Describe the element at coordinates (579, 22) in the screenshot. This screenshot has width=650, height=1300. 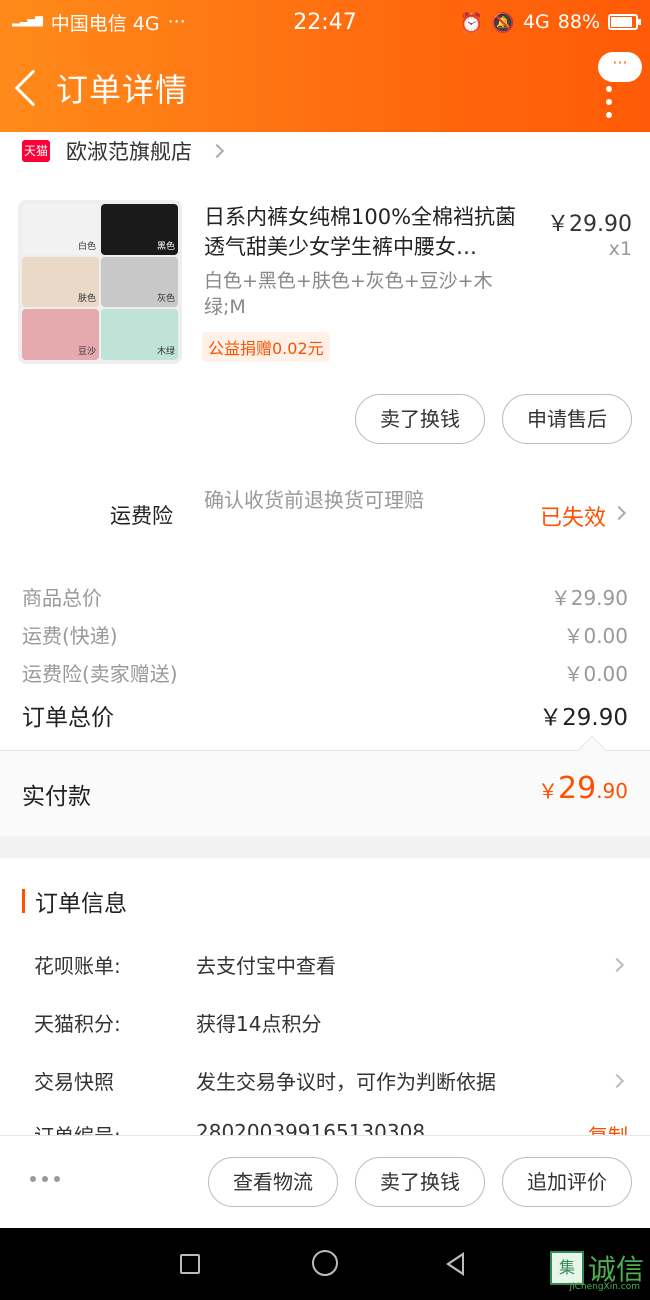
I see `battery-label: 88%` at that location.